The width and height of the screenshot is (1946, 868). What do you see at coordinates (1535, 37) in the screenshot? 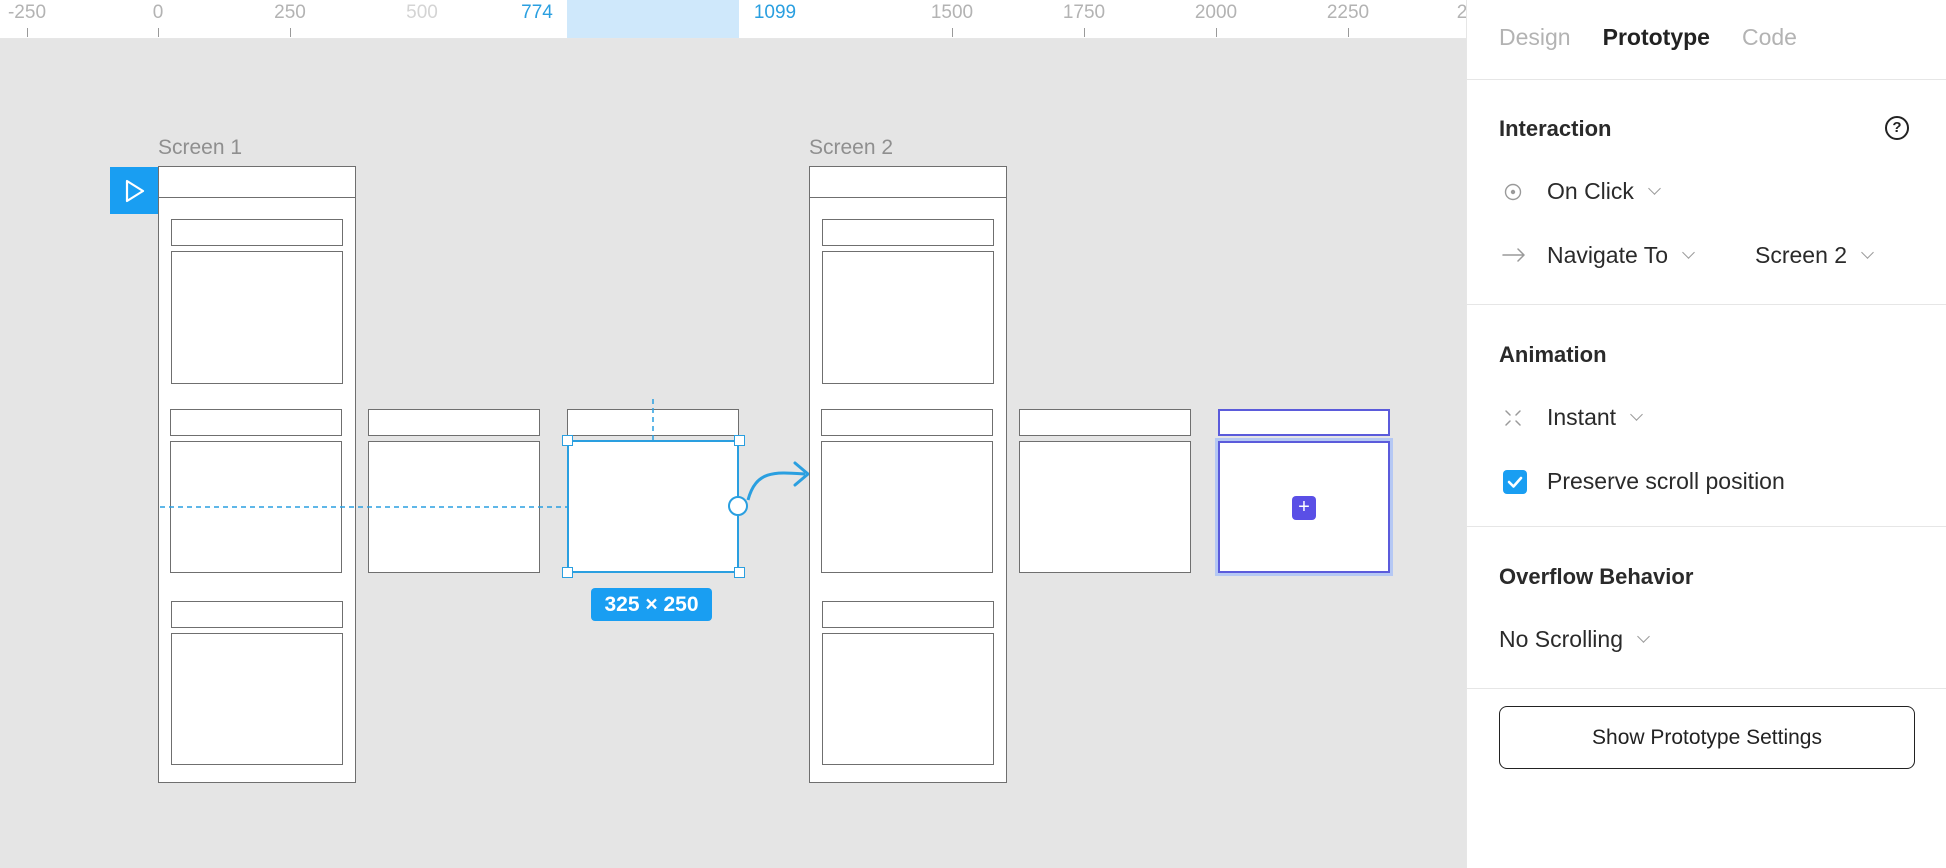
I see `tab-design: Design` at bounding box center [1535, 37].